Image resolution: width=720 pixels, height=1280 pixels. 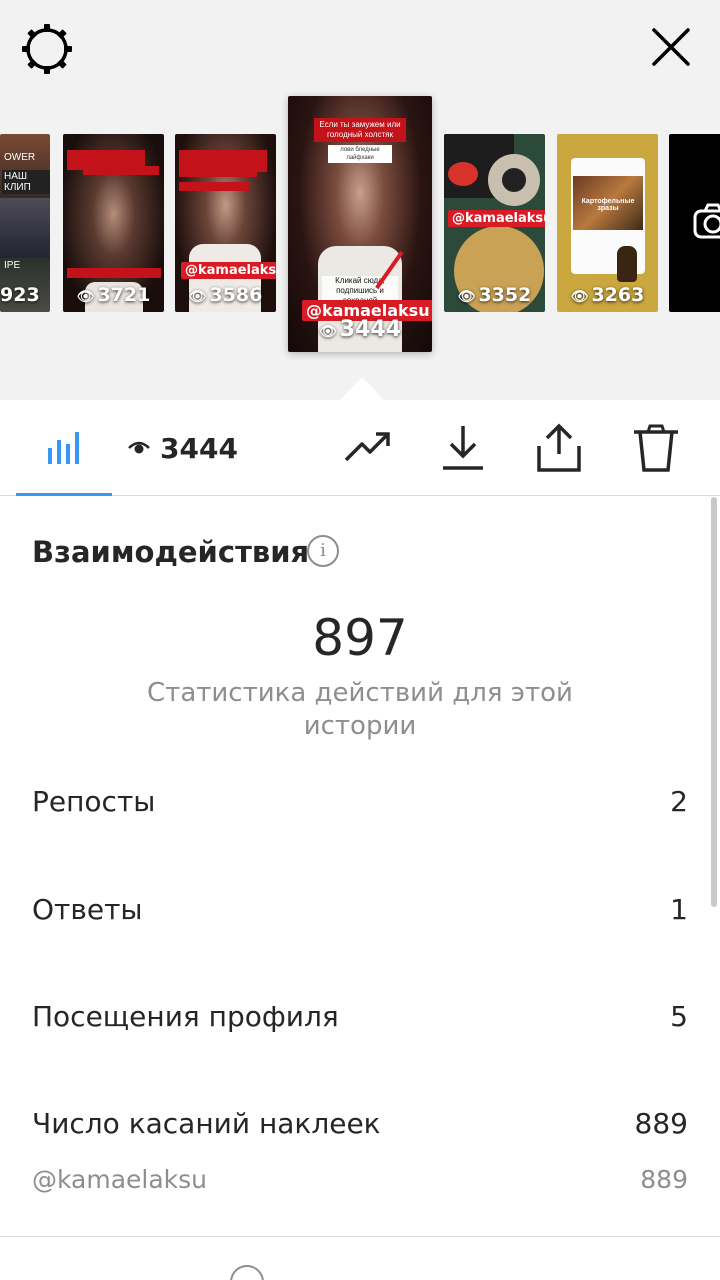 I want to click on stat-label: Посещения профиля, so click(x=185, y=1016).